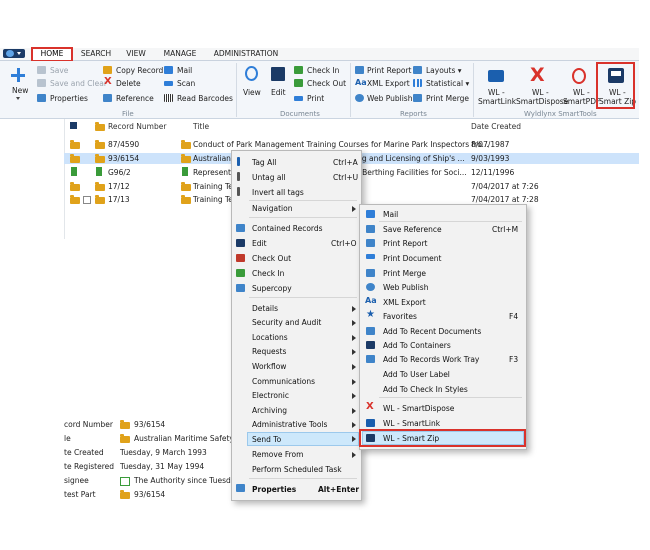 This screenshot has width=650, height=550. What do you see at coordinates (180, 54) in the screenshot?
I see `tab-manage: MANAGE` at bounding box center [180, 54].